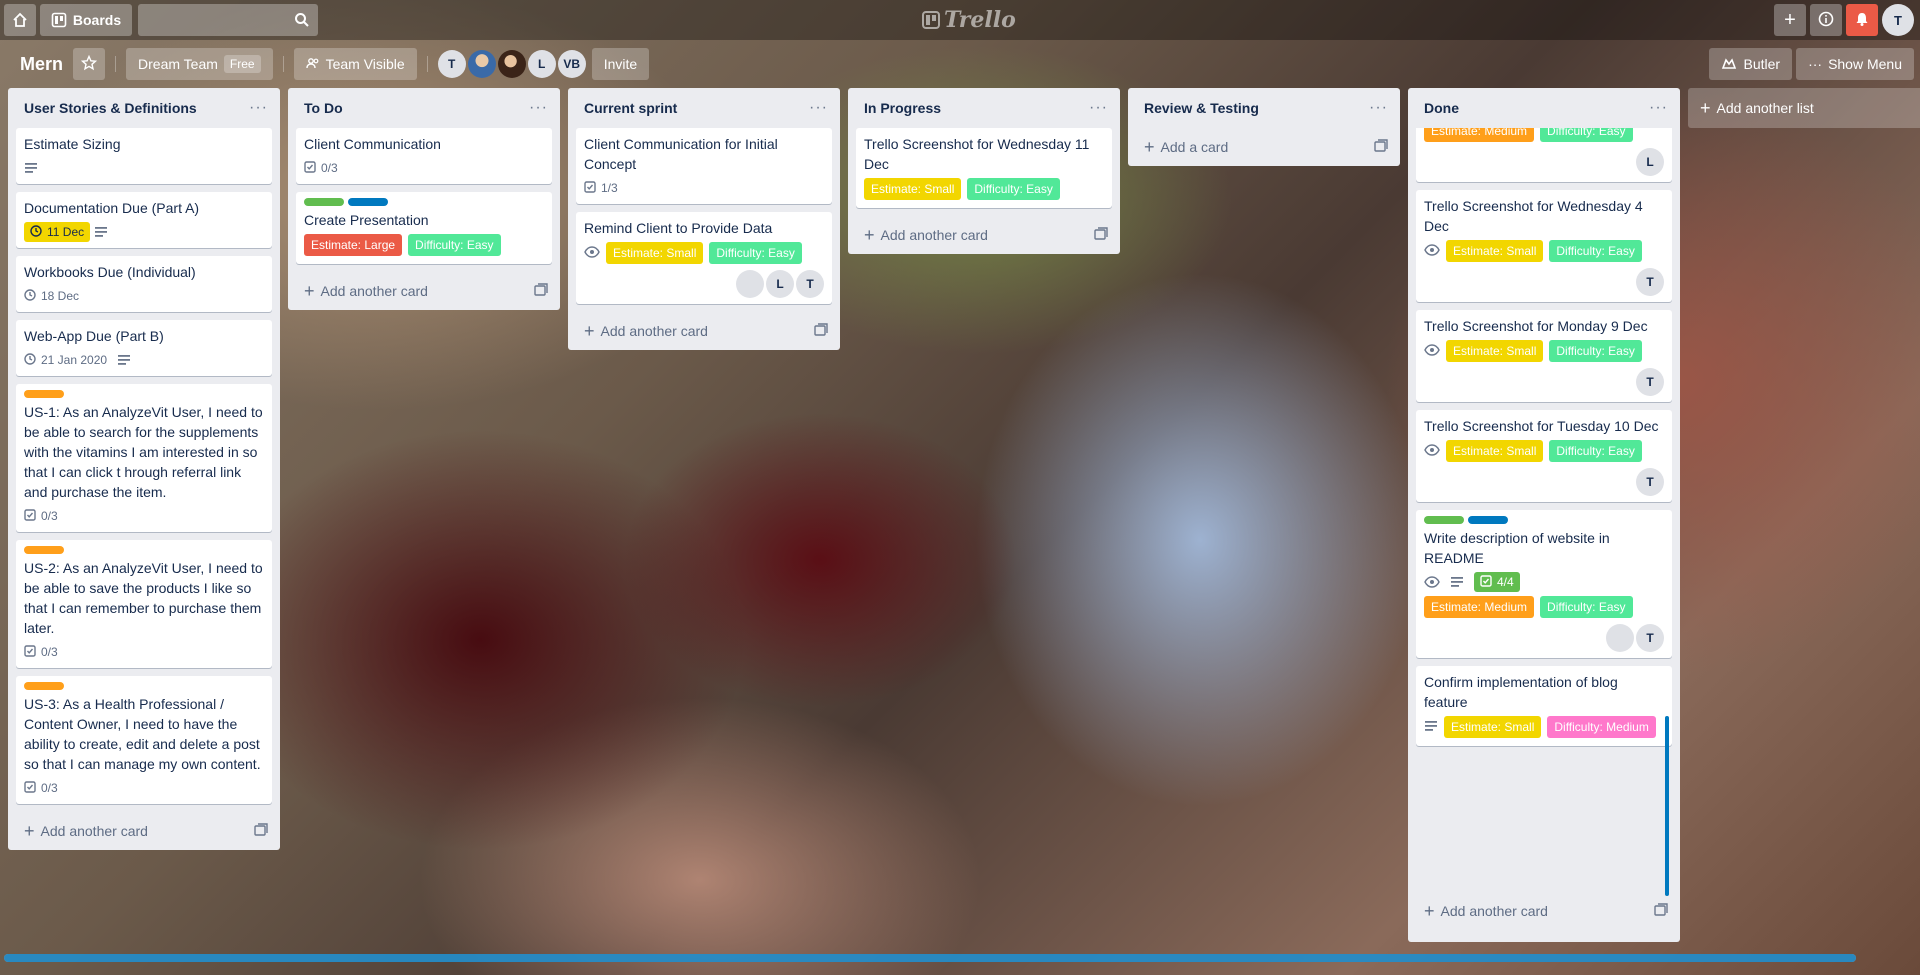  What do you see at coordinates (353, 245) in the screenshot?
I see `estimate-label: Estimate: Large` at bounding box center [353, 245].